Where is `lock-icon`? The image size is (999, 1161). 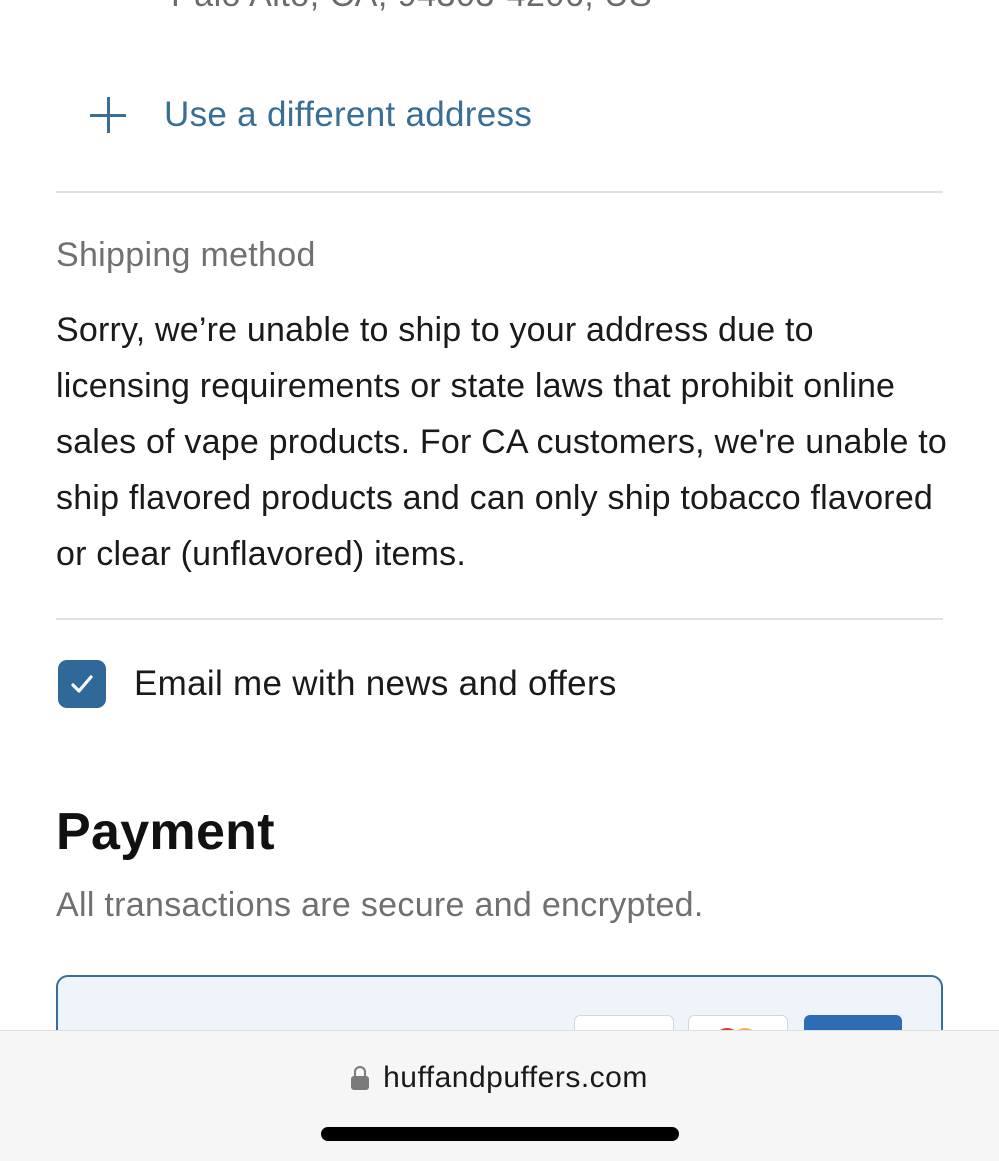
lock-icon is located at coordinates (360, 1078).